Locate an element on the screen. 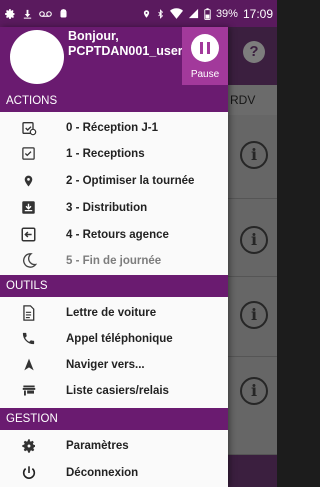  menu-item-label: 5 - Fin de journée is located at coordinates (114, 261).